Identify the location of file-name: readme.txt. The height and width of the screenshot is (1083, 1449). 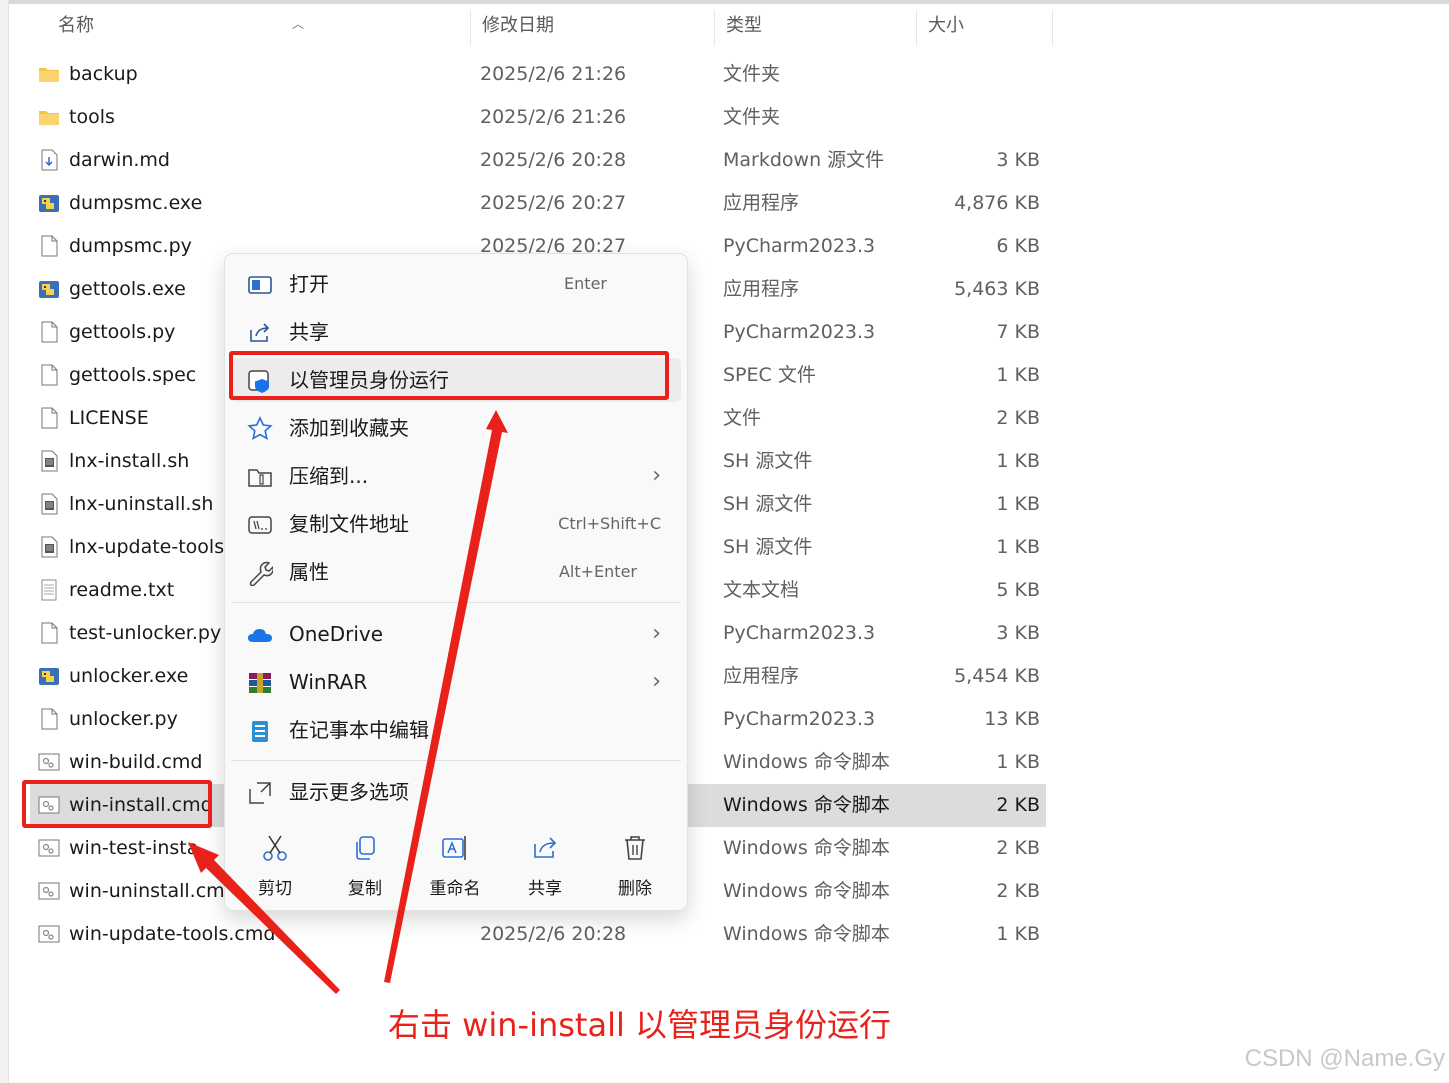
(122, 590).